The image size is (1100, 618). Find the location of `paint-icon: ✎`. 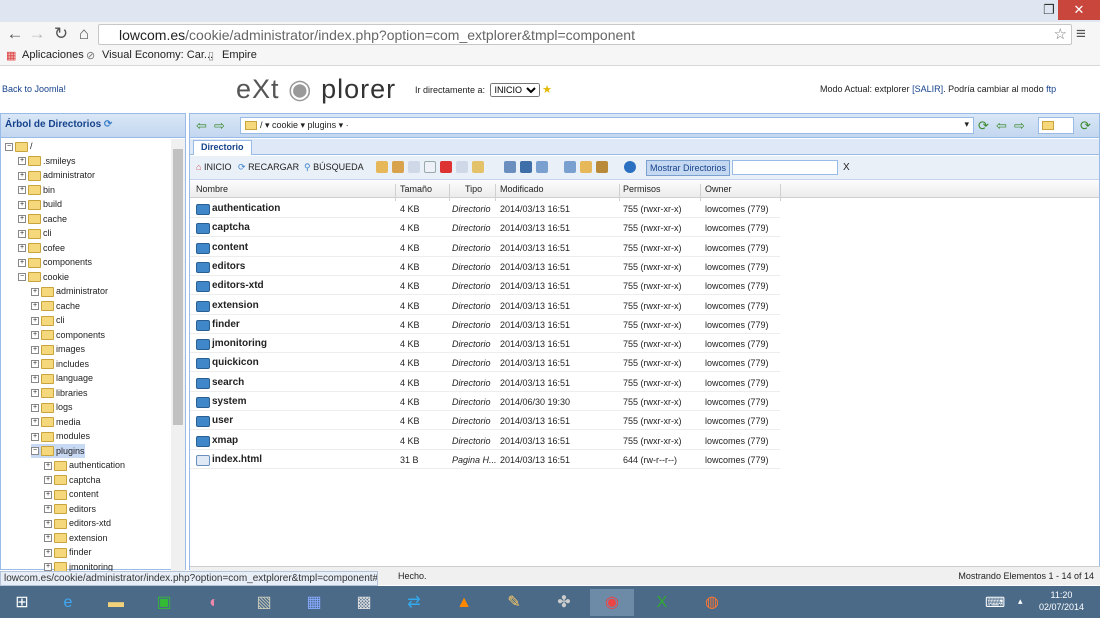

paint-icon: ✎ is located at coordinates (514, 602).